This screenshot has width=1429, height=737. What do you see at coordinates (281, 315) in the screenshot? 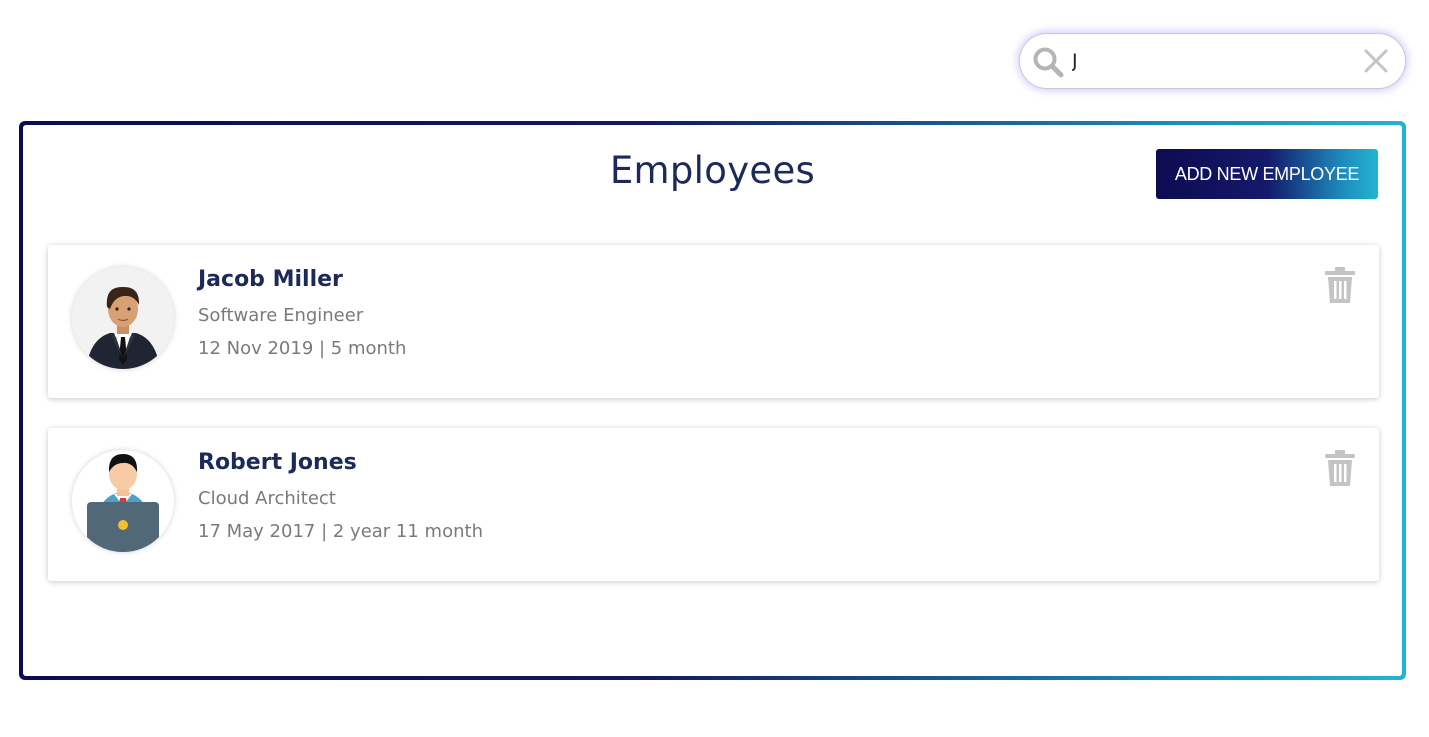
I see `employee-role: Software Engineer` at bounding box center [281, 315].